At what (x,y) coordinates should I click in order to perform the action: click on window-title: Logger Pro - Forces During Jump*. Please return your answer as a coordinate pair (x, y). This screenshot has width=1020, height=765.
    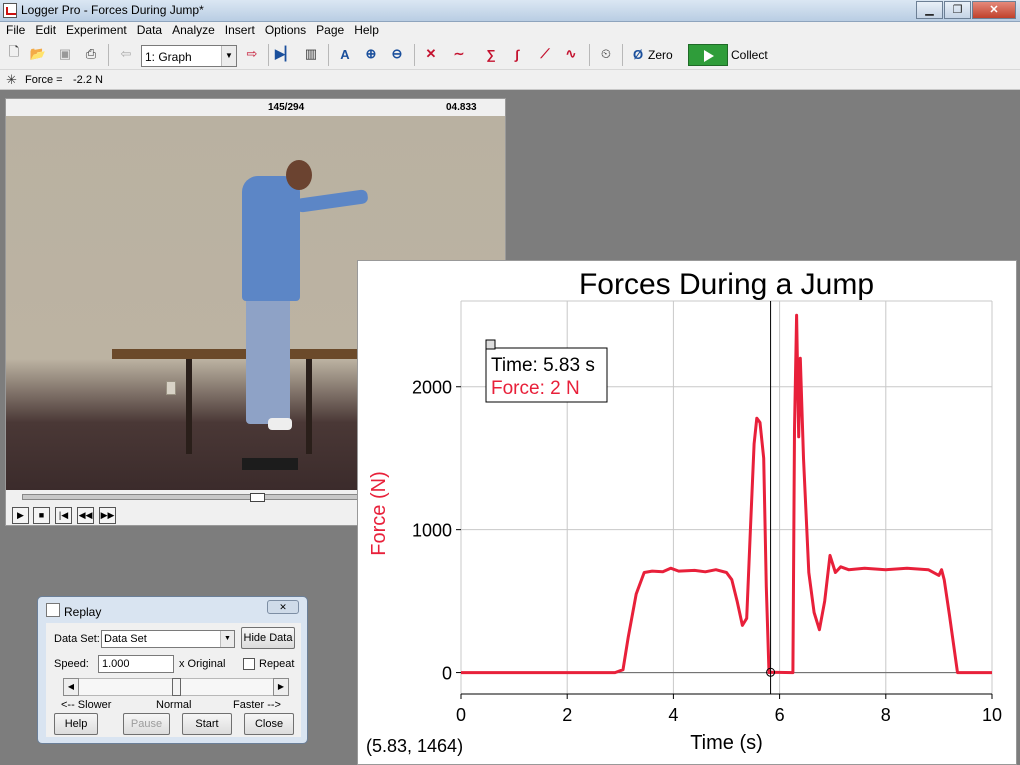
    Looking at the image, I should click on (112, 10).